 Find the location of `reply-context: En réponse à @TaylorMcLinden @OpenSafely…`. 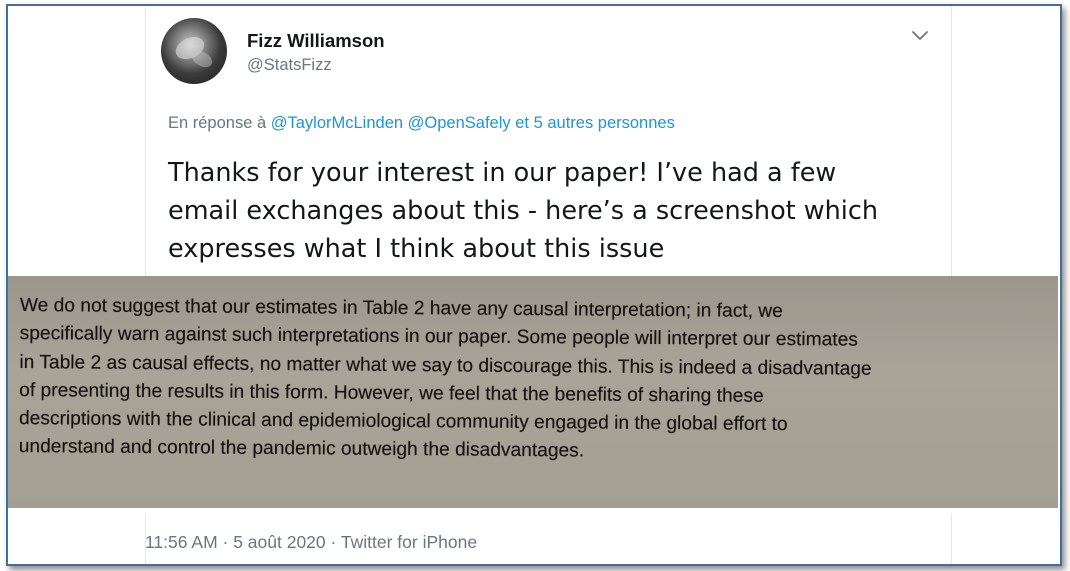

reply-context: En réponse à @TaylorMcLinden @OpenSafely… is located at coordinates (421, 123).